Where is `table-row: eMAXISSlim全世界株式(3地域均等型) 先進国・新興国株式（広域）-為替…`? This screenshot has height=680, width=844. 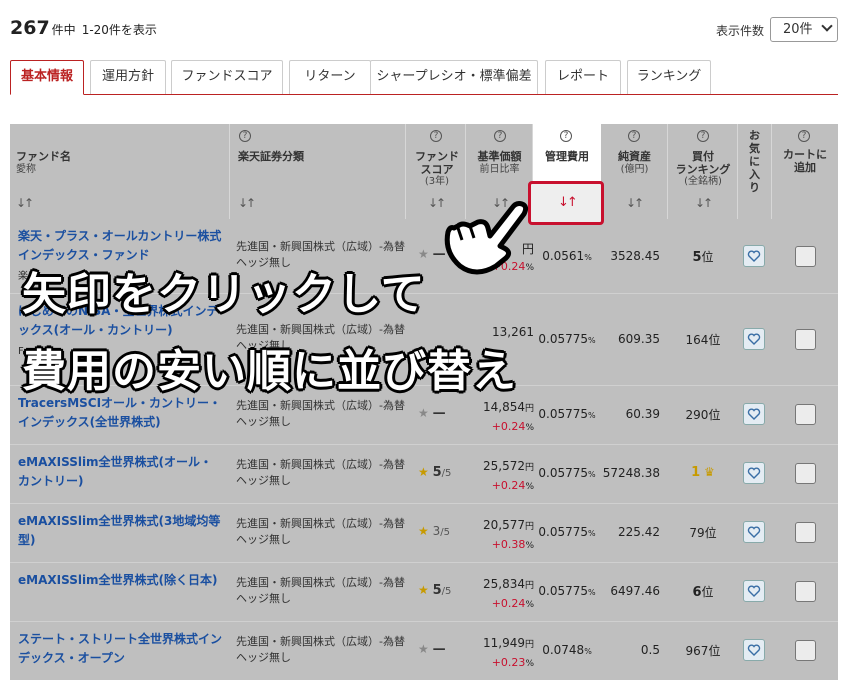 table-row: eMAXISSlim全世界株式(3地域均等型) 先進国・新興国株式（広域）-為替… is located at coordinates (424, 533).